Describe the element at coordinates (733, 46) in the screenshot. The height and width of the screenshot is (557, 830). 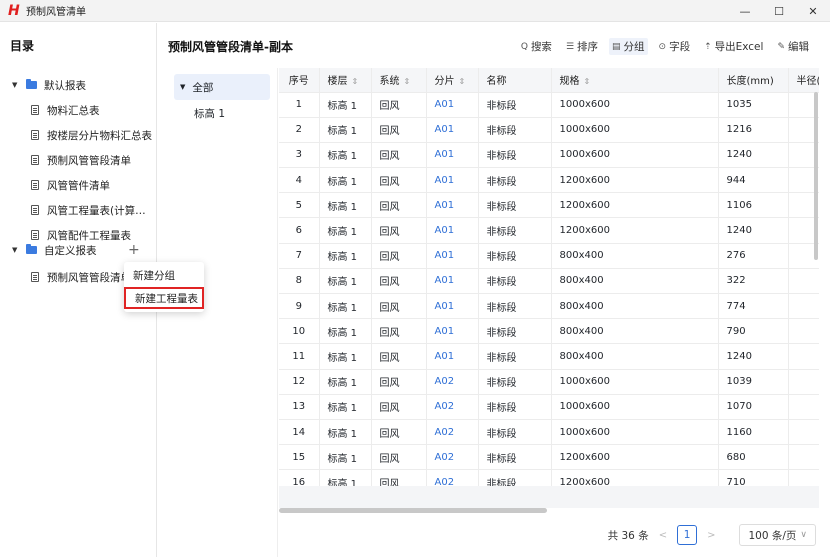
I see `export-excel-button: ⇡ 导出Excel` at that location.